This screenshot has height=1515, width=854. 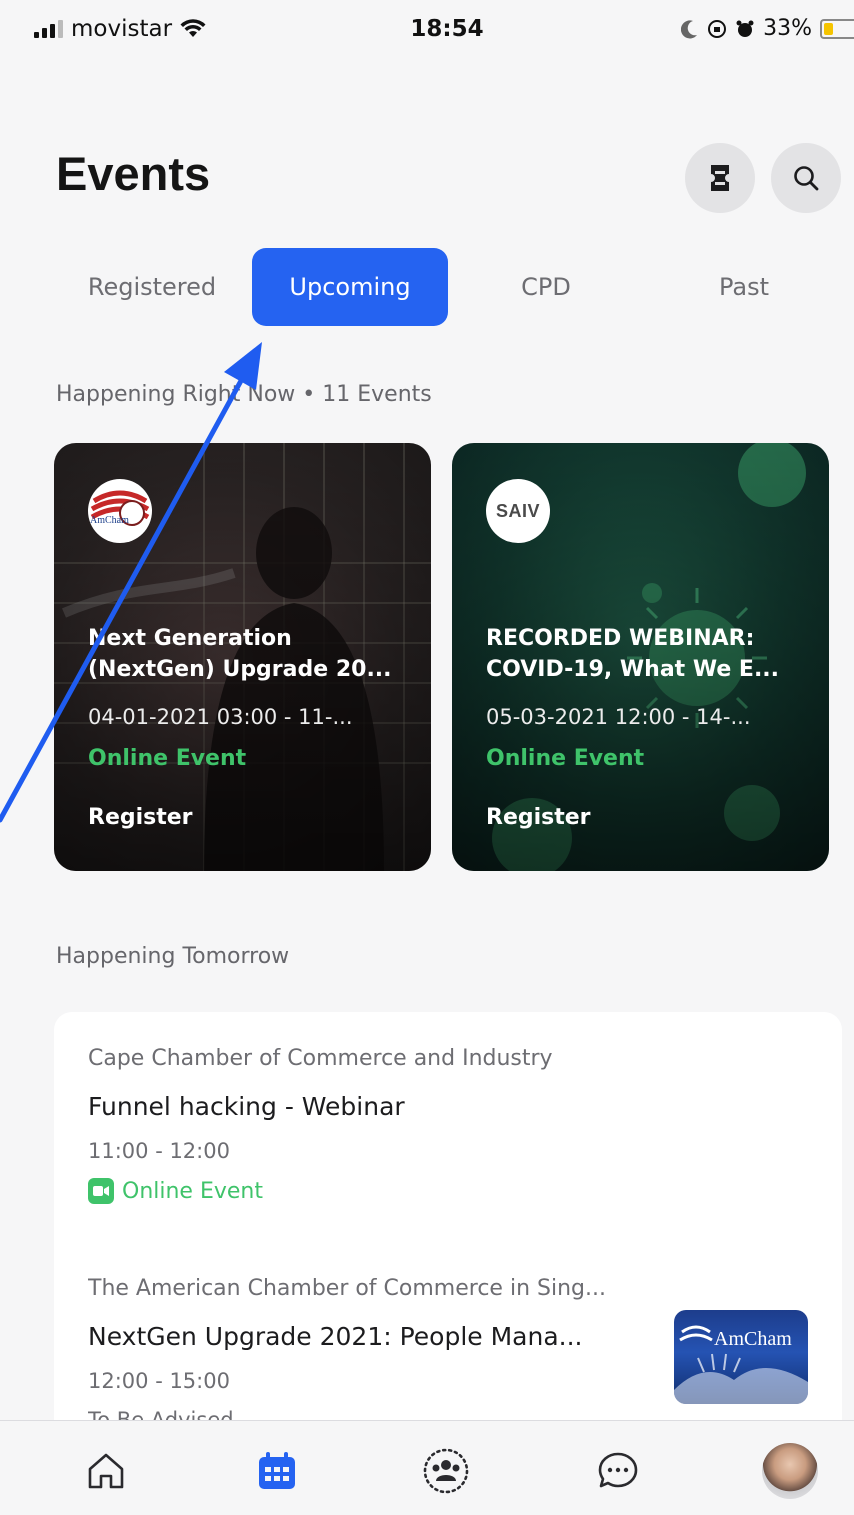 I want to click on chat-icon, so click(x=618, y=1470).